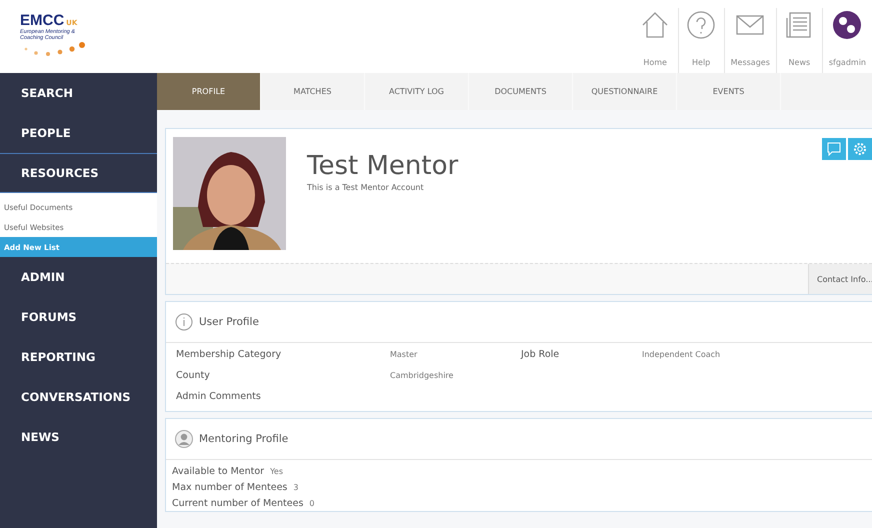 This screenshot has height=528, width=872. I want to click on field-value: 0, so click(311, 503).